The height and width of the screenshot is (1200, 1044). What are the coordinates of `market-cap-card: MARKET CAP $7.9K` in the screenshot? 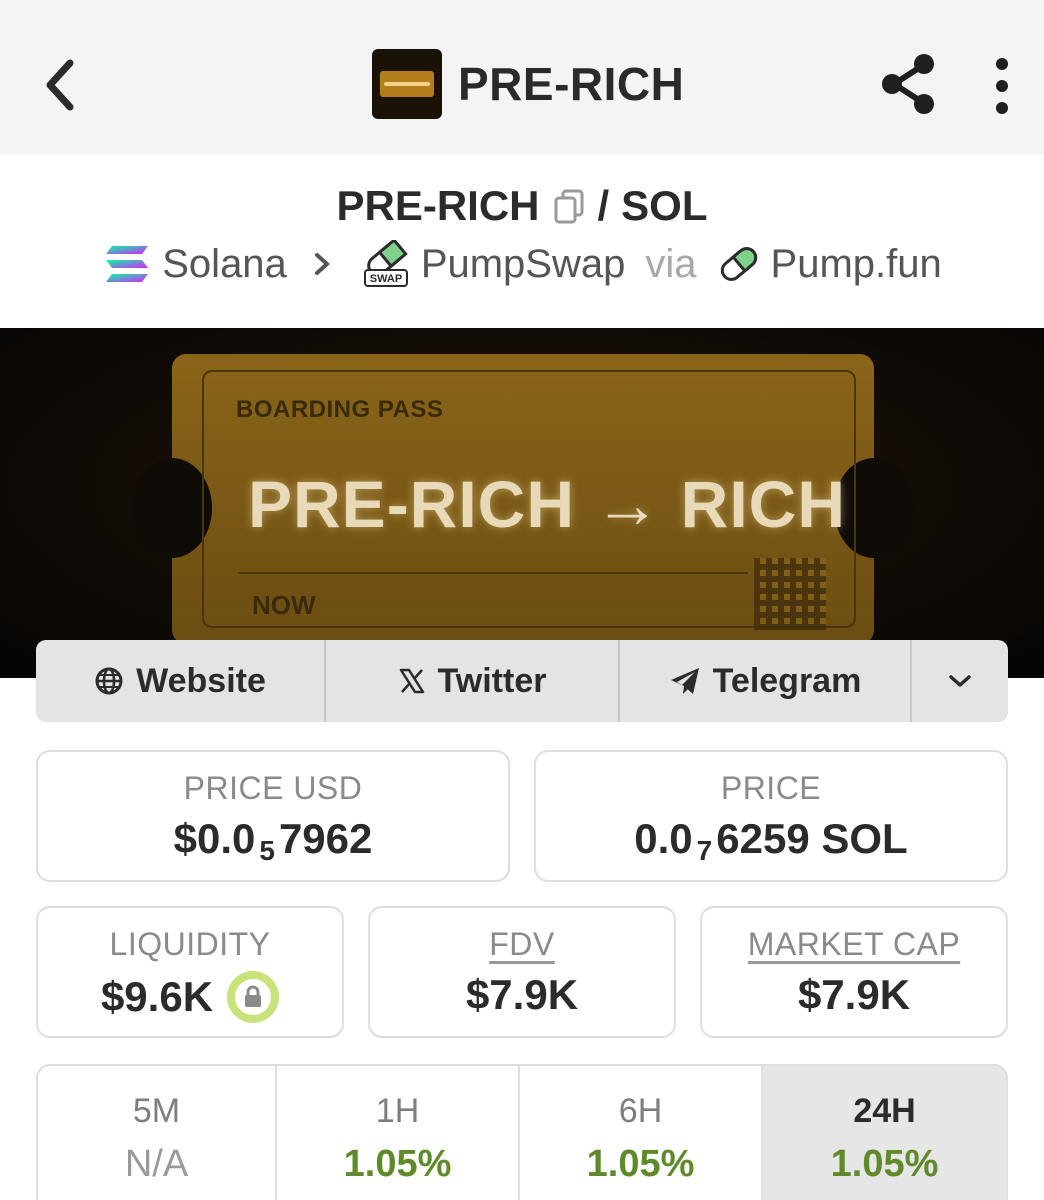 It's located at (854, 972).